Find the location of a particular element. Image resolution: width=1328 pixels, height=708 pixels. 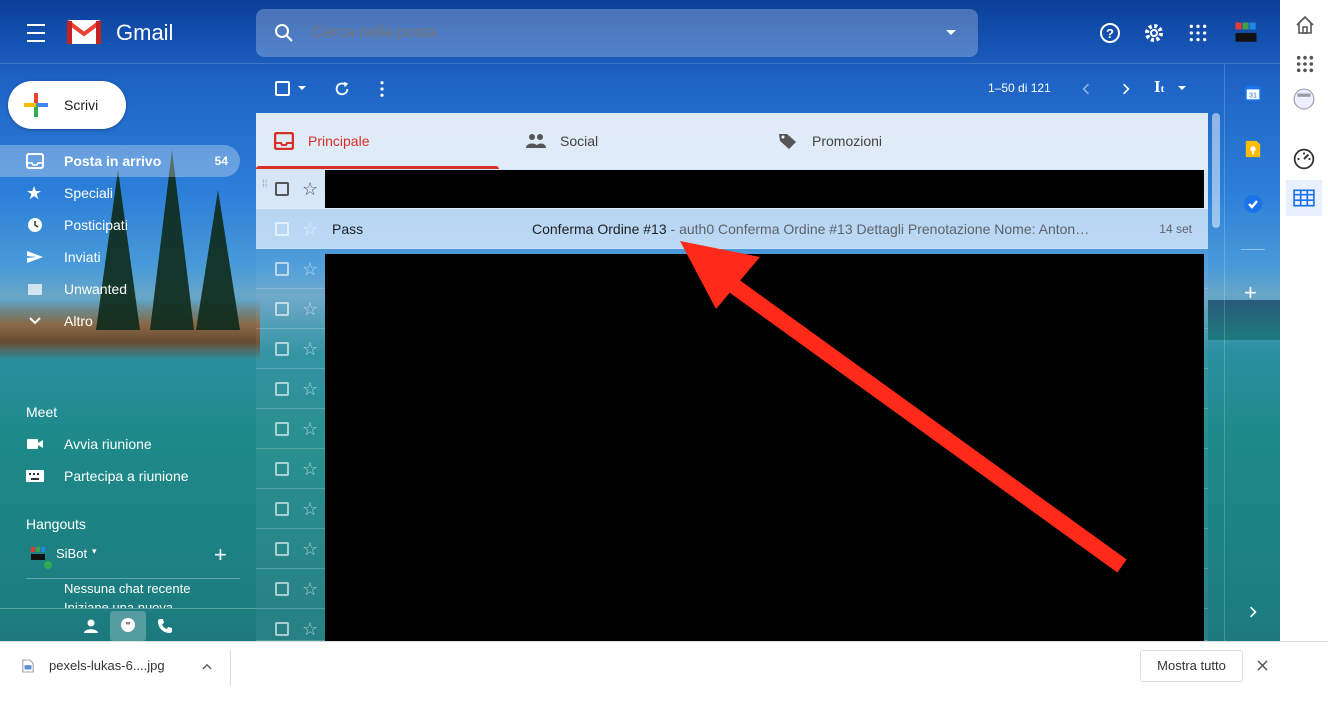

refresh-icon is located at coordinates (342, 89).